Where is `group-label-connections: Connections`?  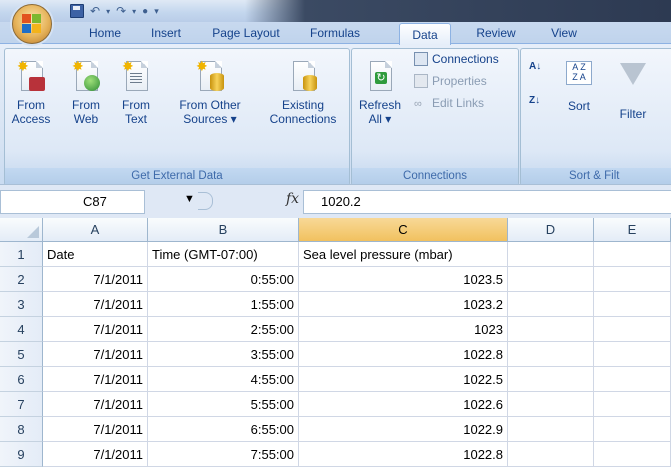 group-label-connections: Connections is located at coordinates (435, 176).